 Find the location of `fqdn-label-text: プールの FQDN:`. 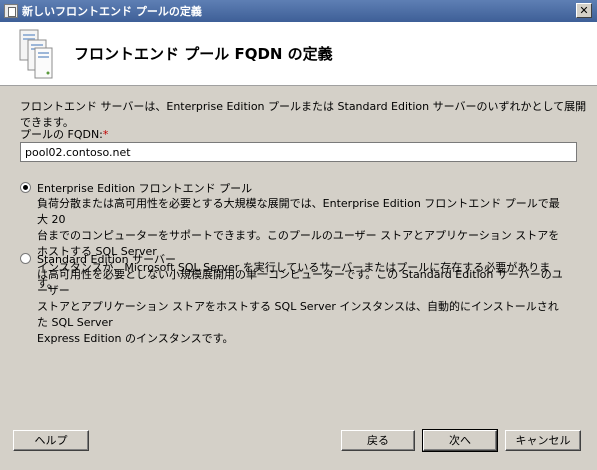

fqdn-label-text: プールの FQDN: is located at coordinates (61, 134).